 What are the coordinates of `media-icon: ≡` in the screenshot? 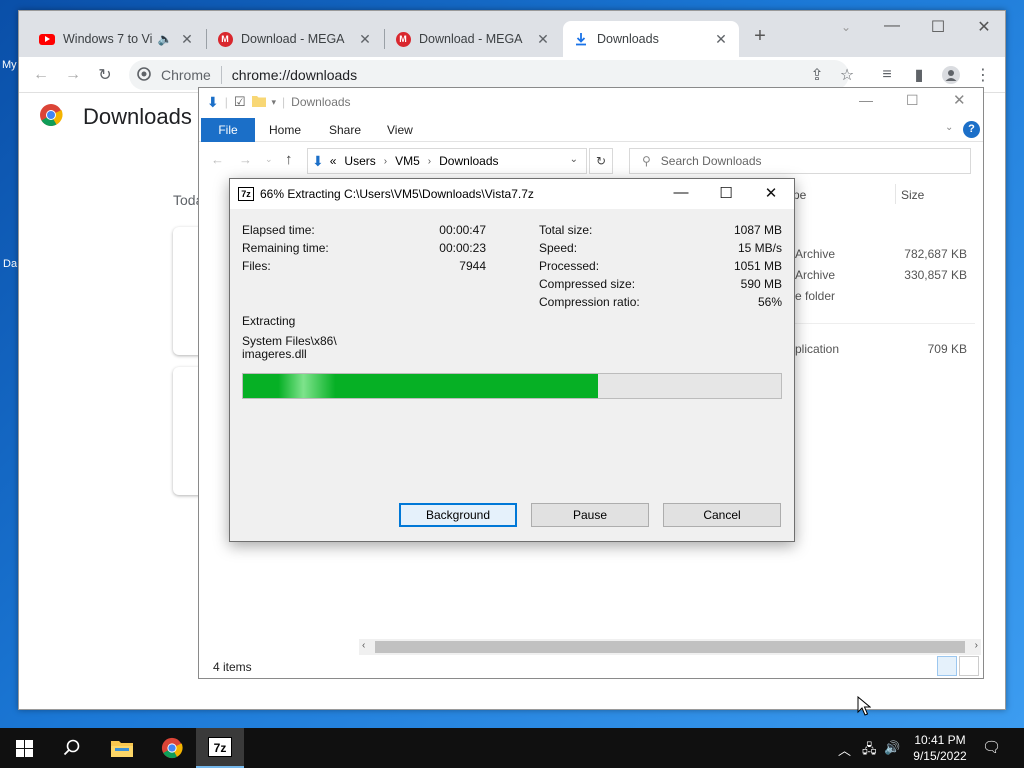 It's located at (887, 75).